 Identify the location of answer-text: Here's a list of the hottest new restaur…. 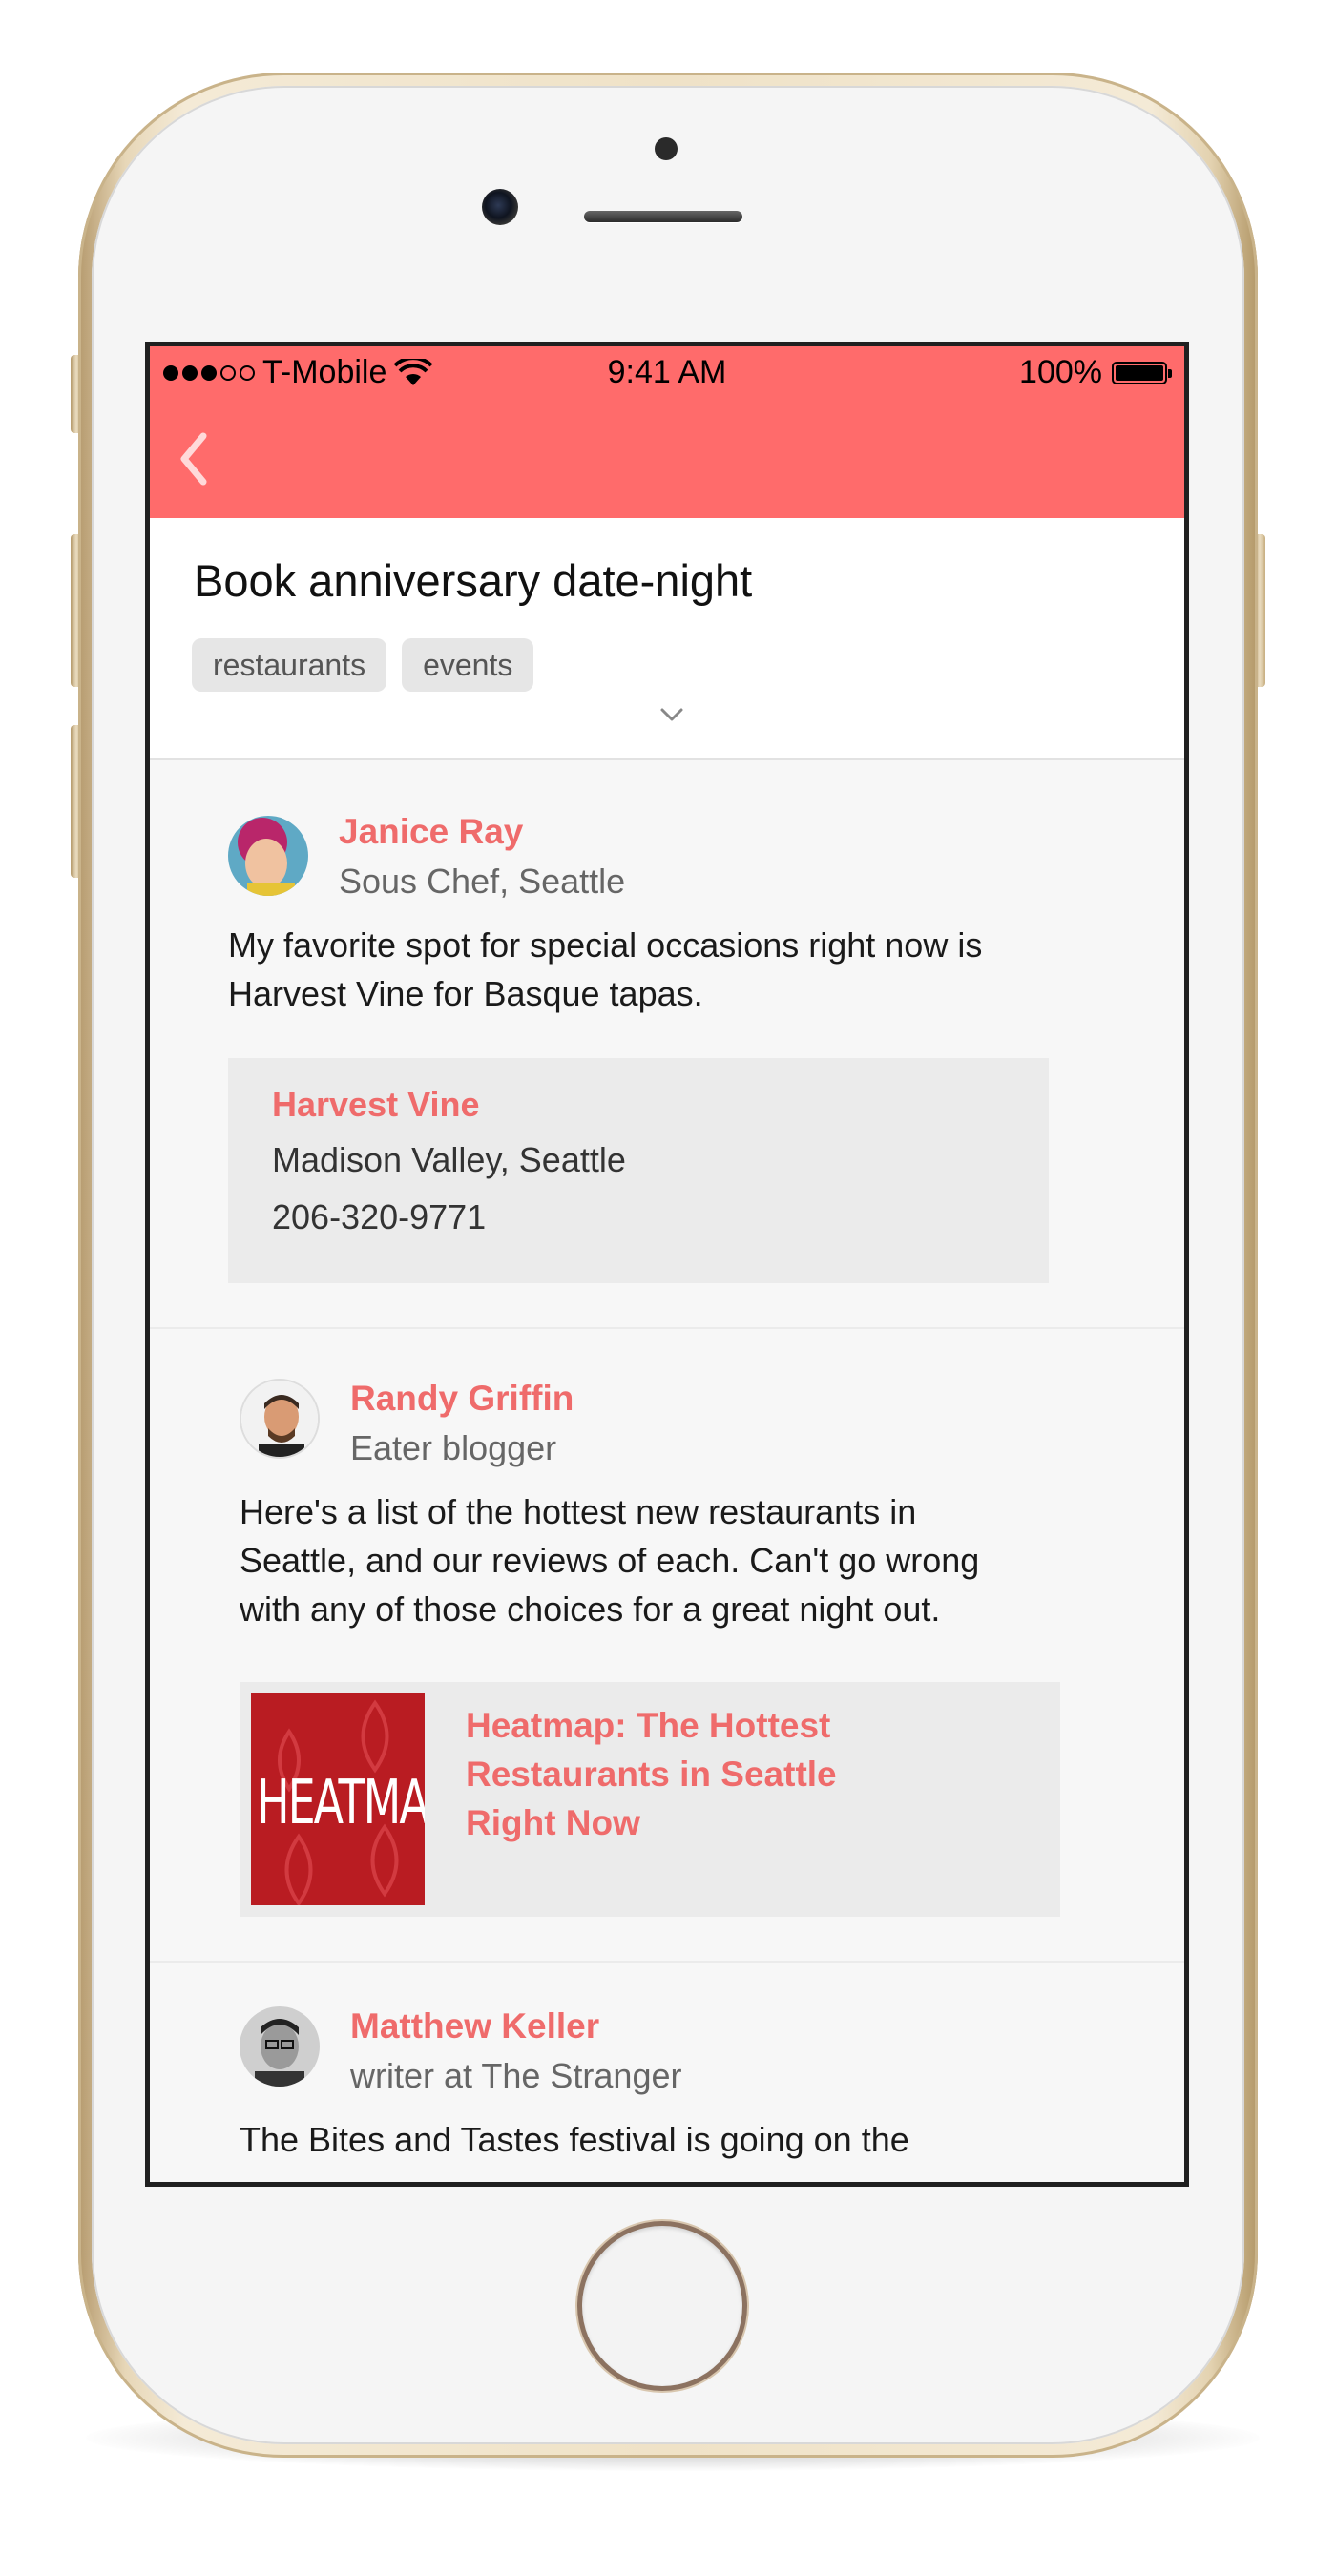
(609, 1560).